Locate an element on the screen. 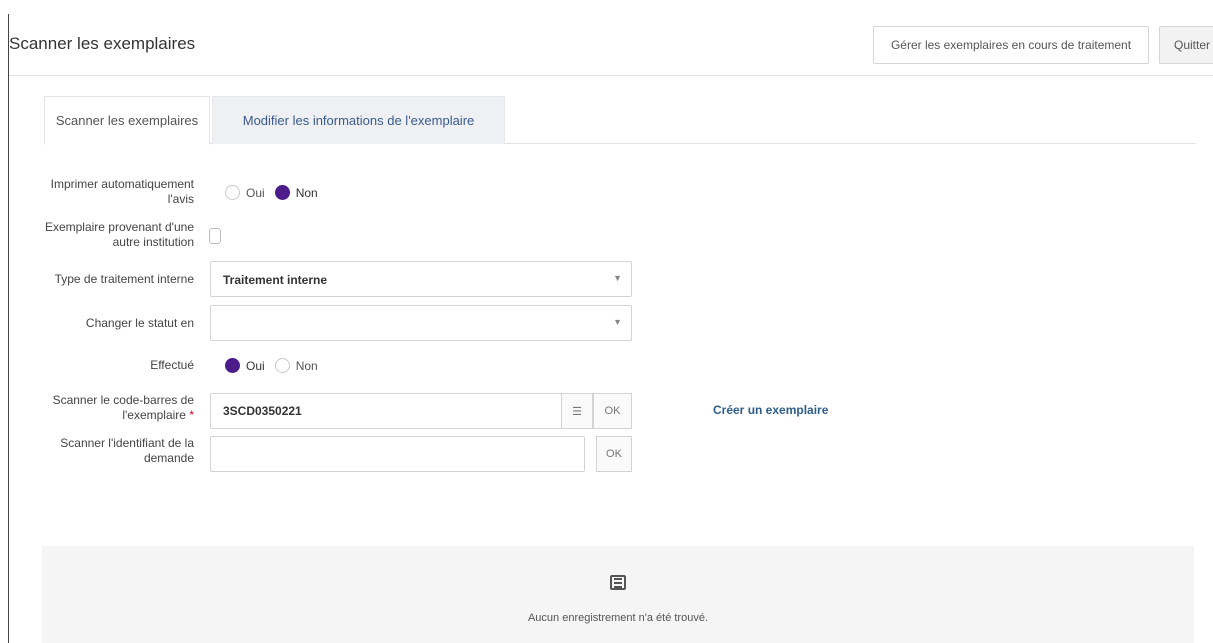 Image resolution: width=1213 pixels, height=643 pixels. list-icon-button: ☰ is located at coordinates (577, 411).